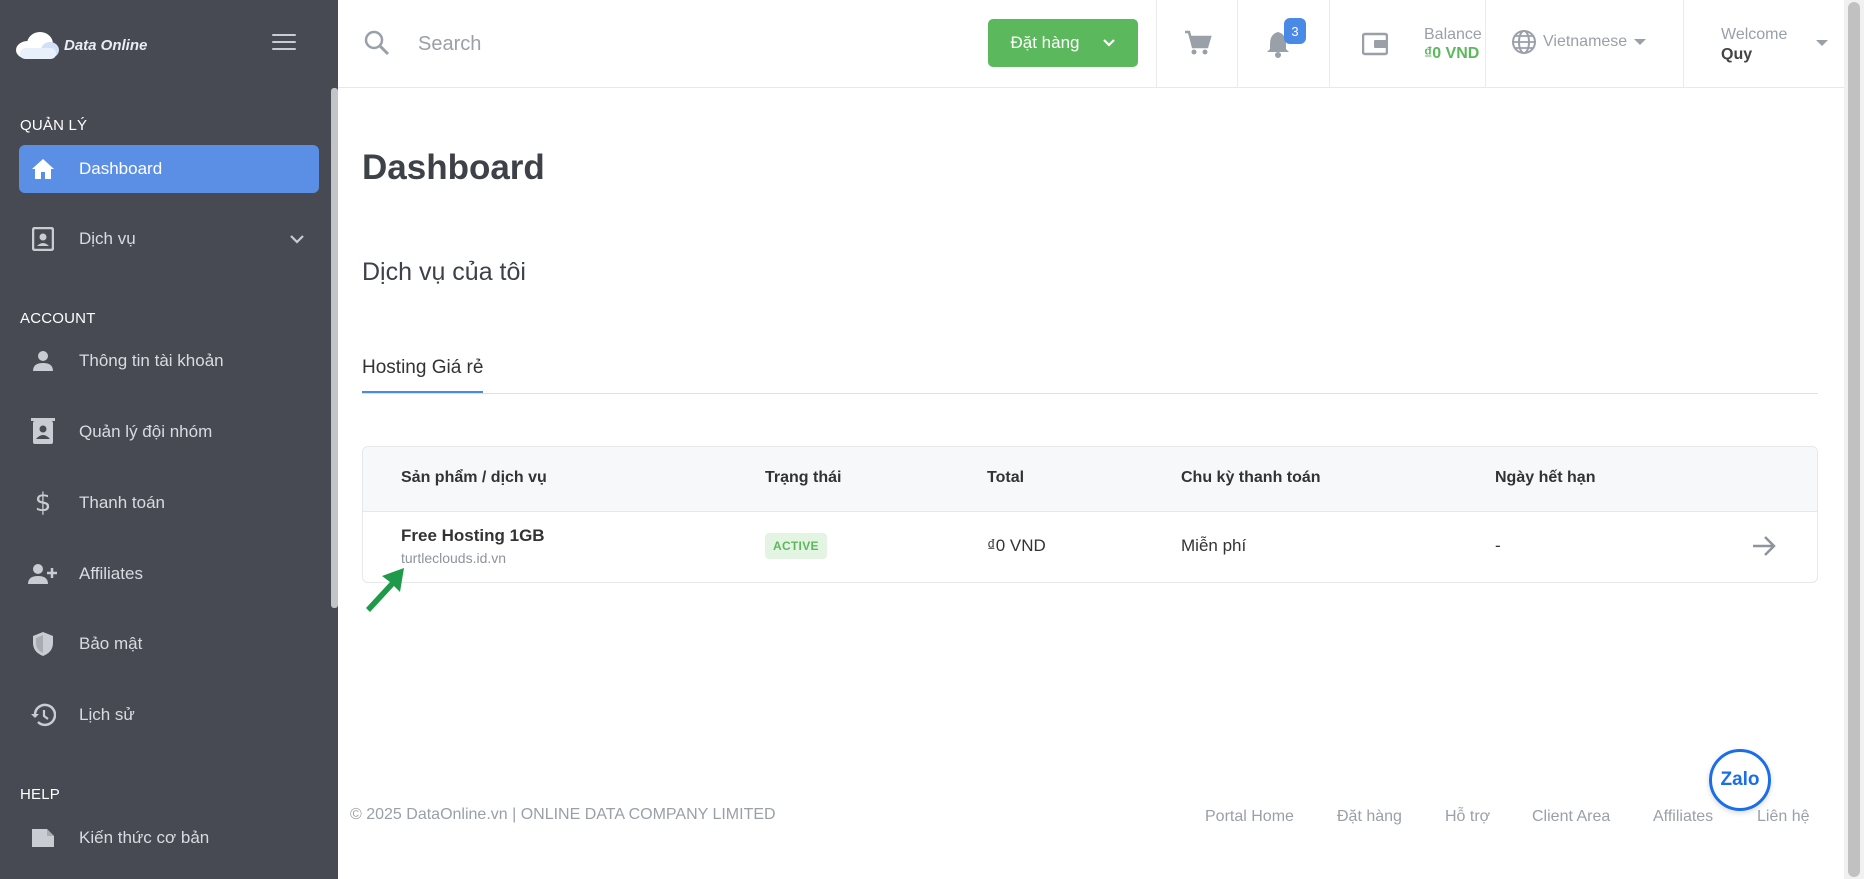  Describe the element at coordinates (1251, 477) in the screenshot. I see `column-header: Chu kỳ thanh toán` at that location.